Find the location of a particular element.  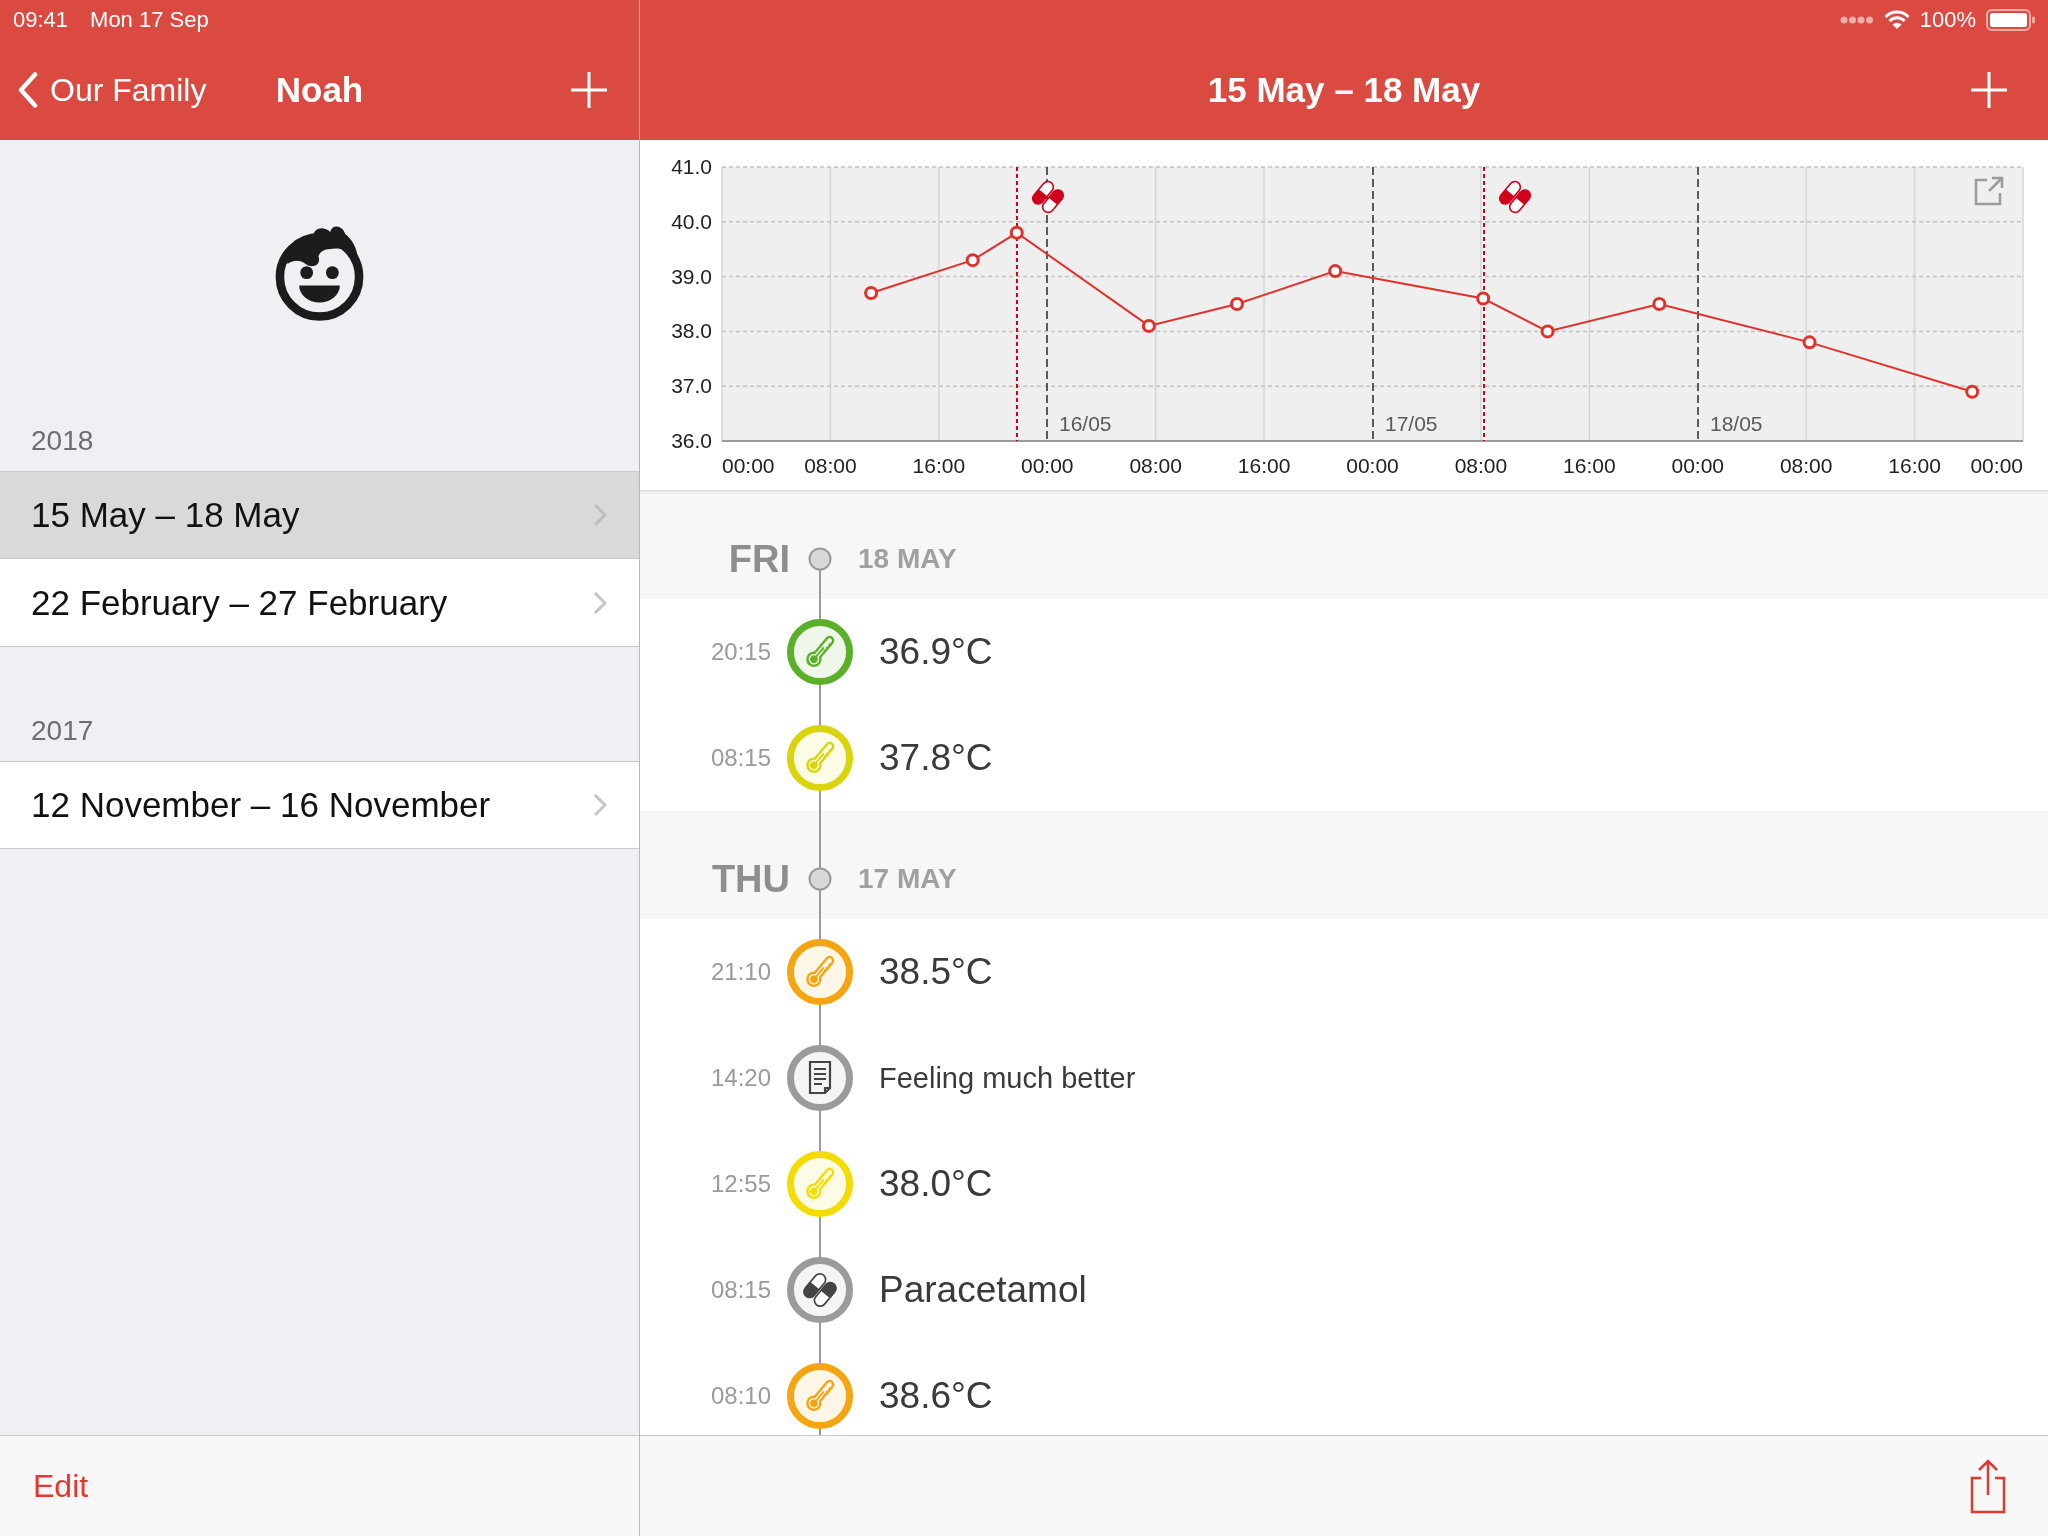

entry-time: 21:10 is located at coordinates (740, 972).